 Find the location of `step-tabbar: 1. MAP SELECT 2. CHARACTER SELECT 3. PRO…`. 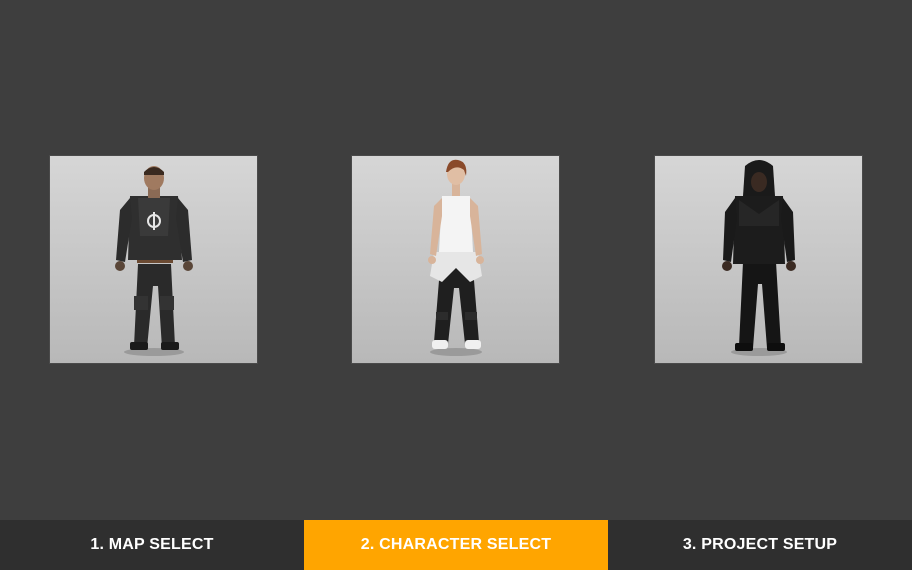

step-tabbar: 1. MAP SELECT 2. CHARACTER SELECT 3. PRO… is located at coordinates (456, 545).